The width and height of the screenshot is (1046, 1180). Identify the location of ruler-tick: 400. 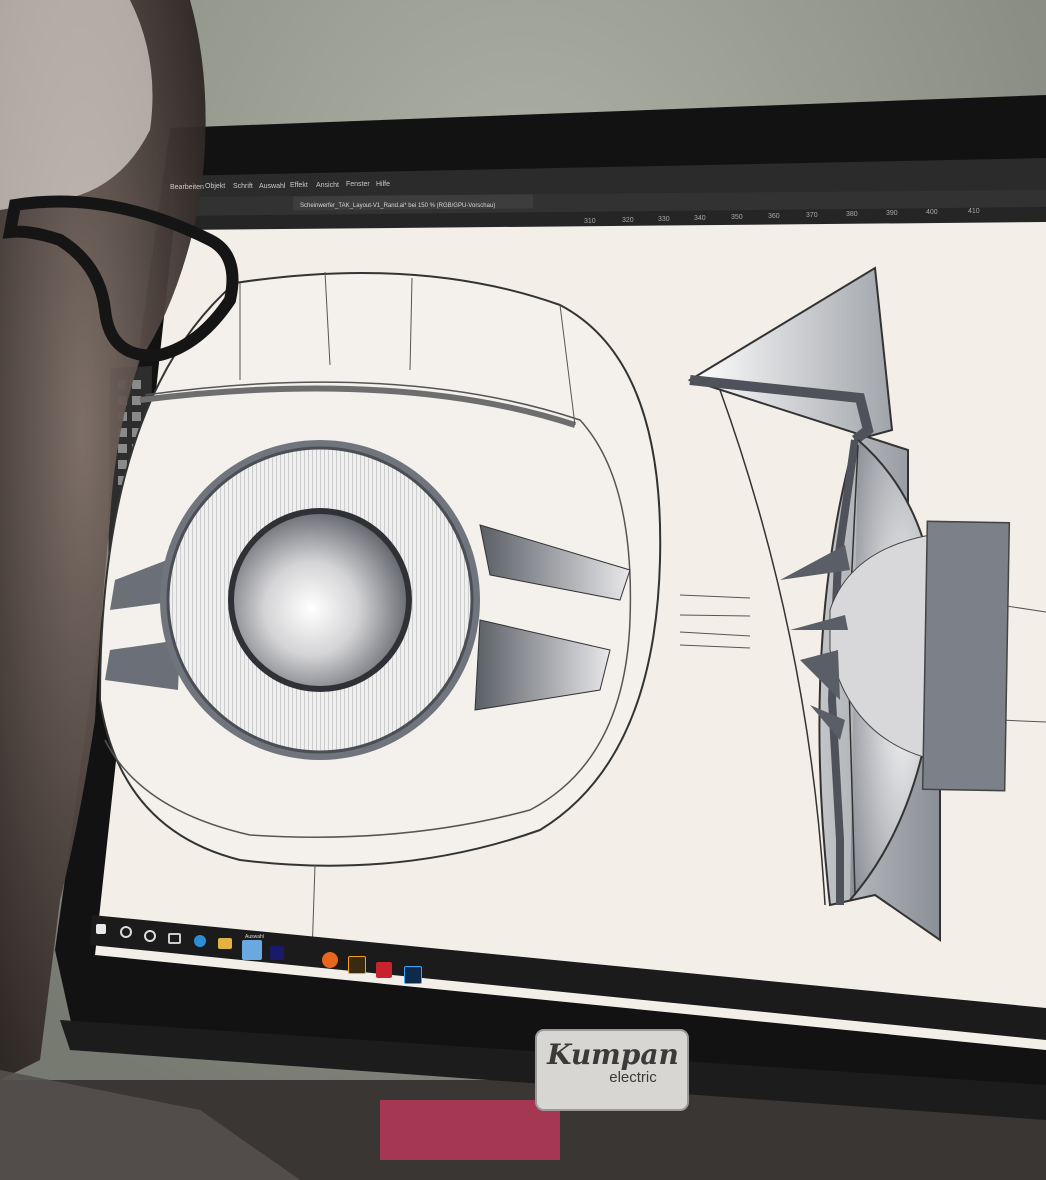
(932, 212).